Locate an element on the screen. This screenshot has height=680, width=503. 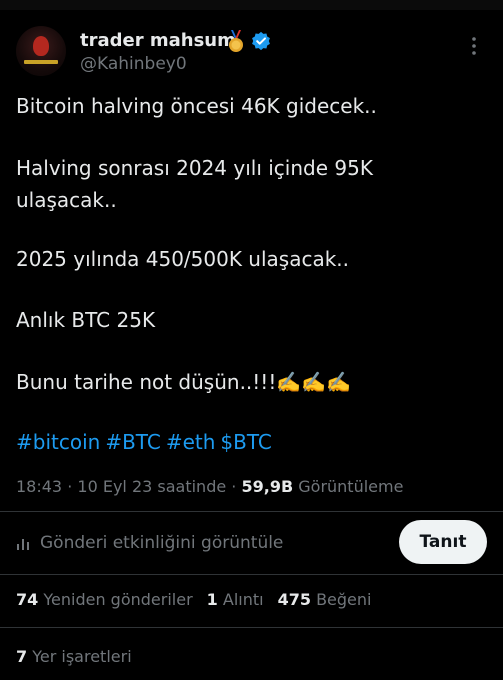
cashtag-link: $BTC is located at coordinates (245, 442).